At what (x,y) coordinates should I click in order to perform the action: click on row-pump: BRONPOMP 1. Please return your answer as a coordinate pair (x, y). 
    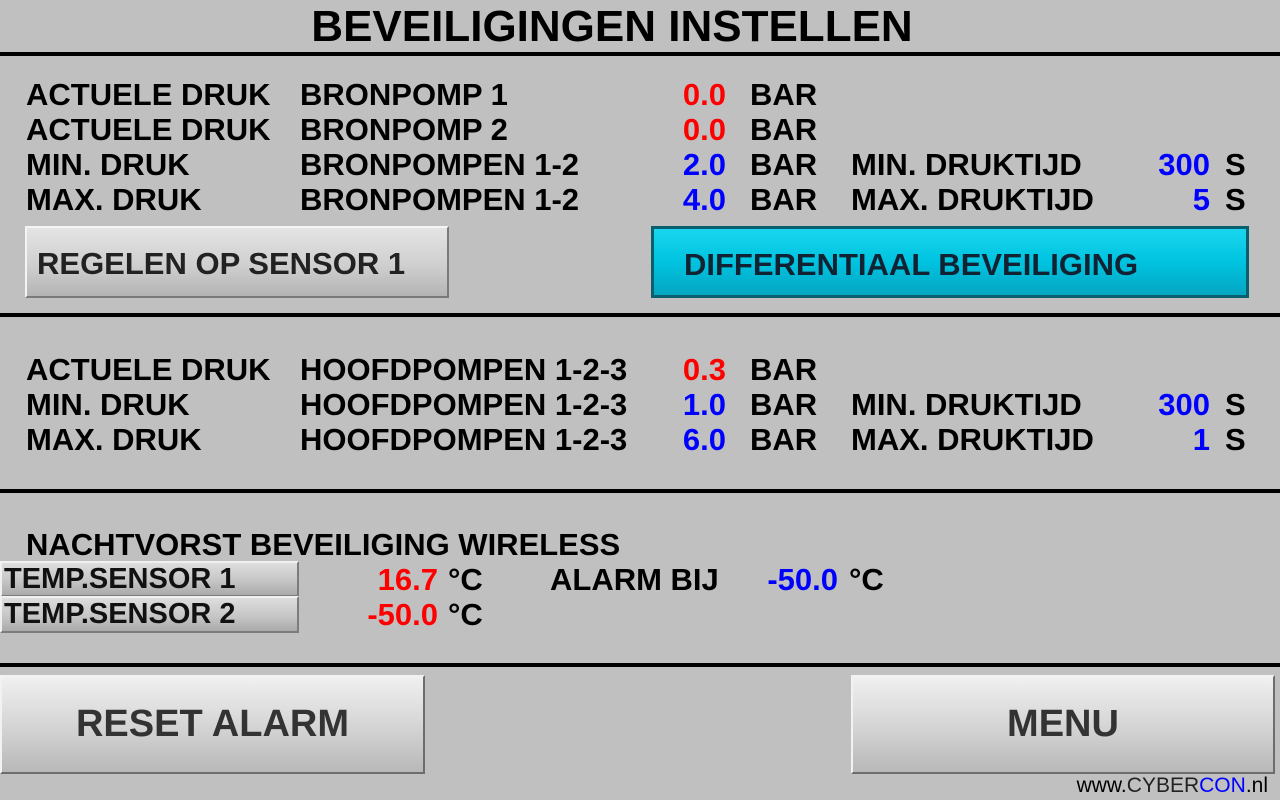
    Looking at the image, I should click on (404, 94).